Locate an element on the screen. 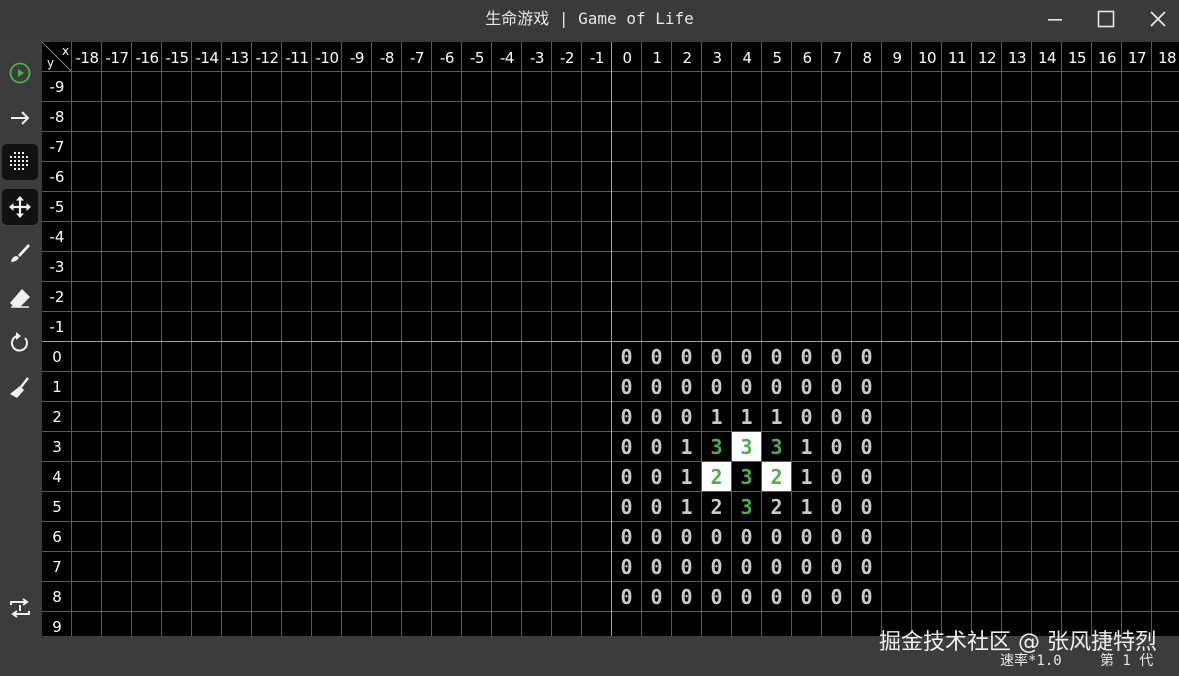 This screenshot has height=676, width=1179. eraser-button is located at coordinates (20, 298).